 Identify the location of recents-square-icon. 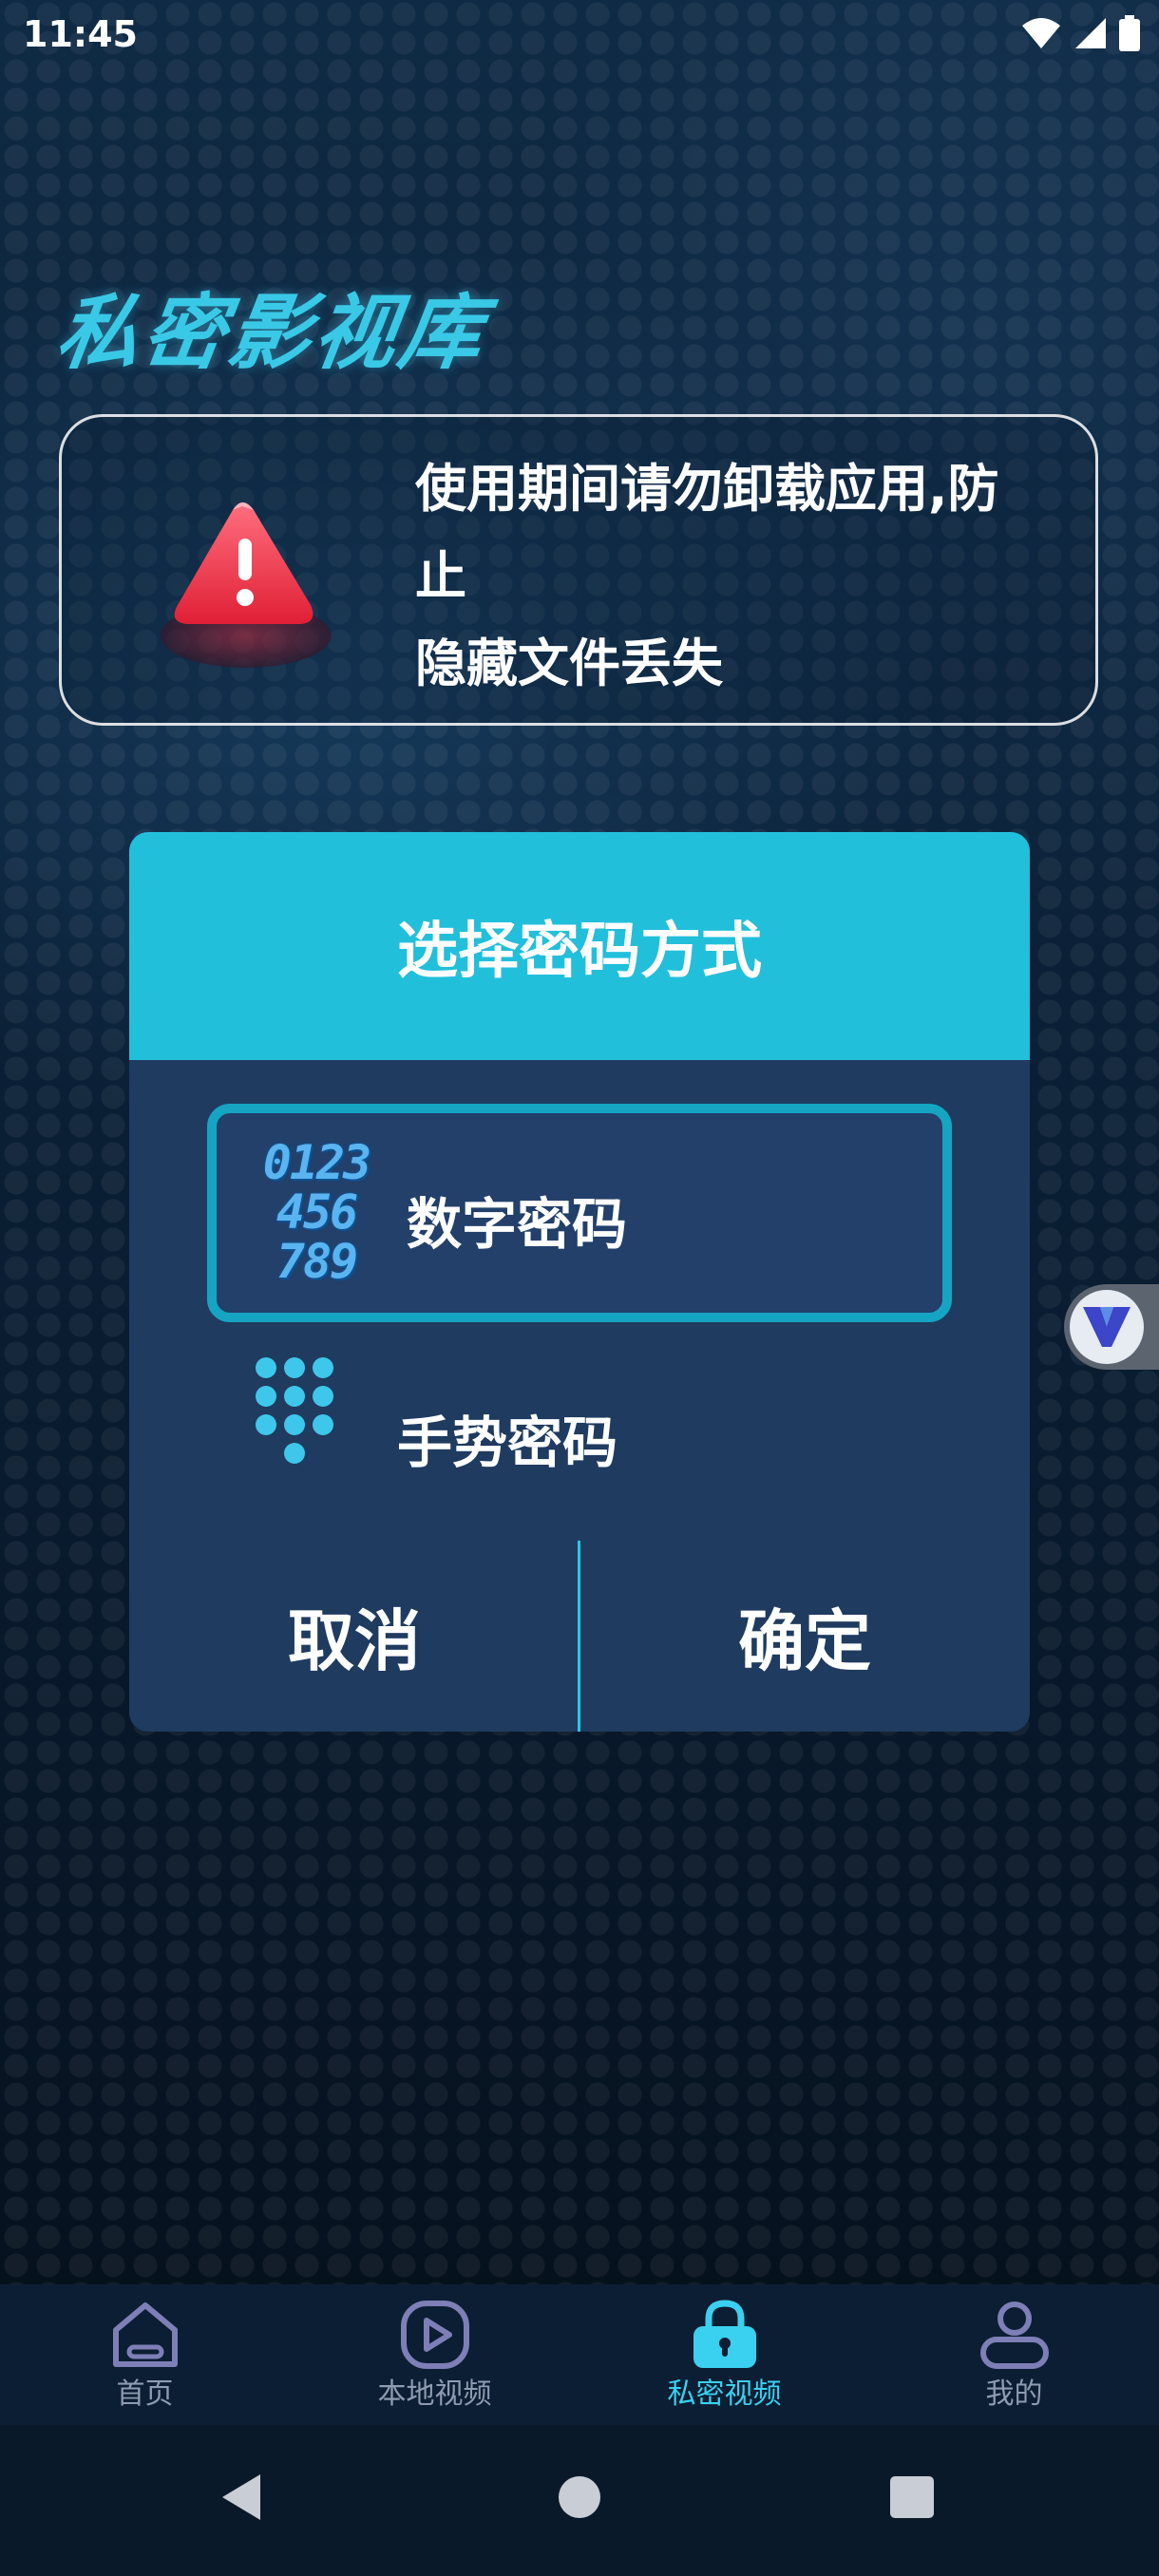
(912, 2497).